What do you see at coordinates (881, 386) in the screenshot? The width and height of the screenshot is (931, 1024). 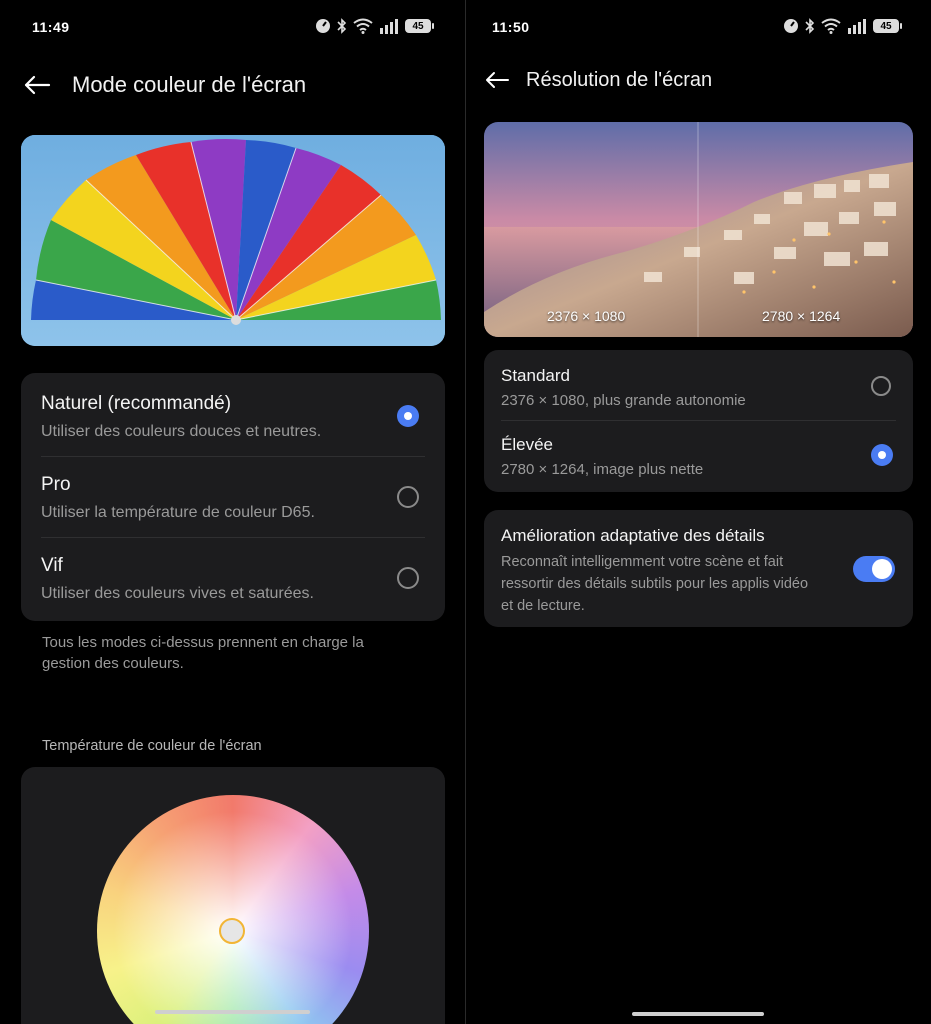 I see `radio-standard` at bounding box center [881, 386].